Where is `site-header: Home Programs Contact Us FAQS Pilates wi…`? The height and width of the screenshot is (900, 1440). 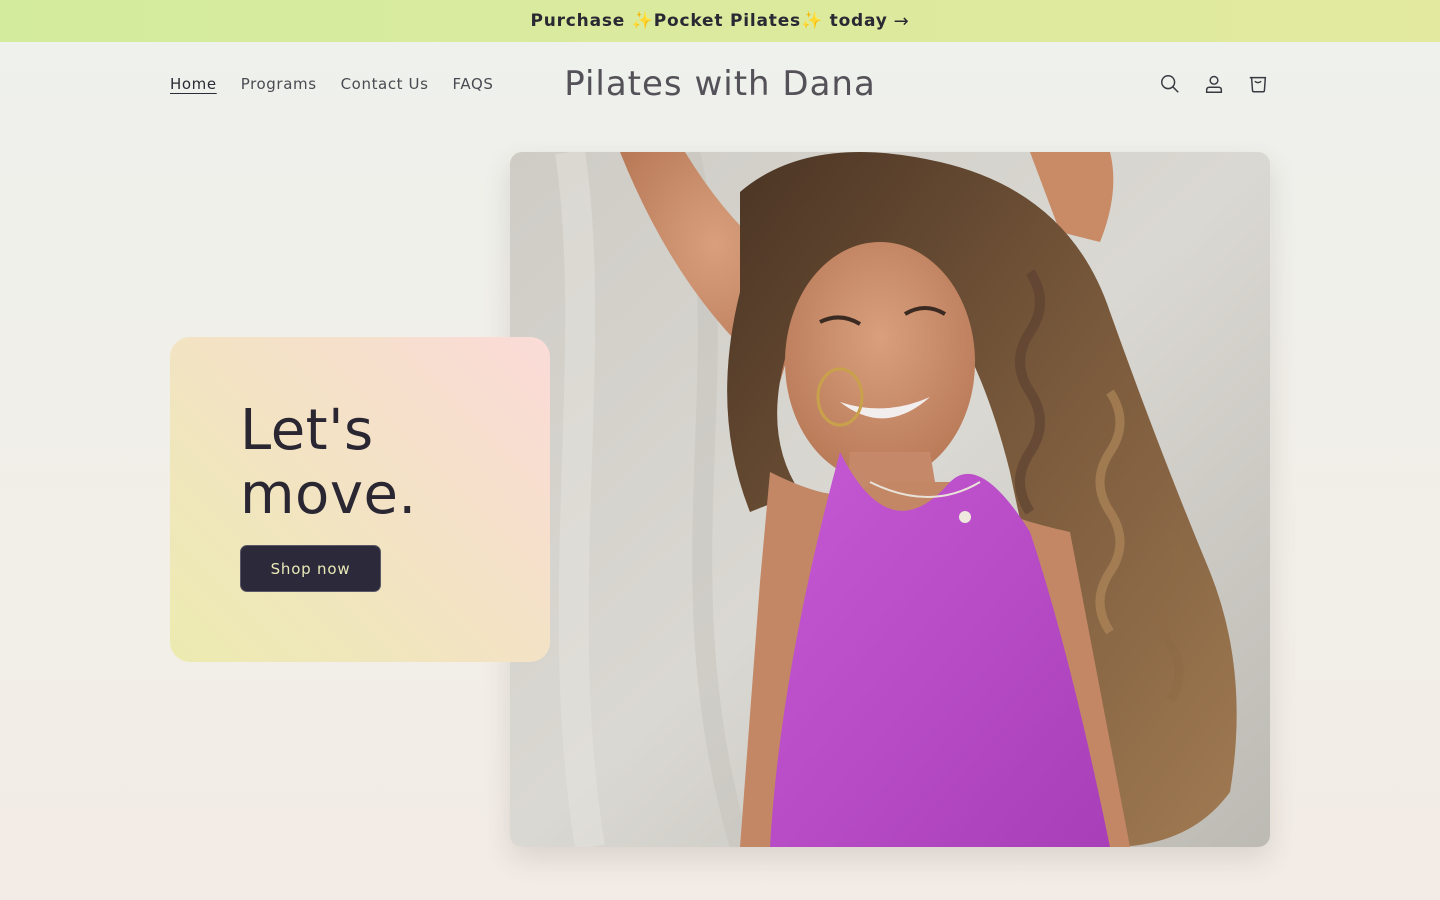 site-header: Home Programs Contact Us FAQS Pilates wi… is located at coordinates (720, 84).